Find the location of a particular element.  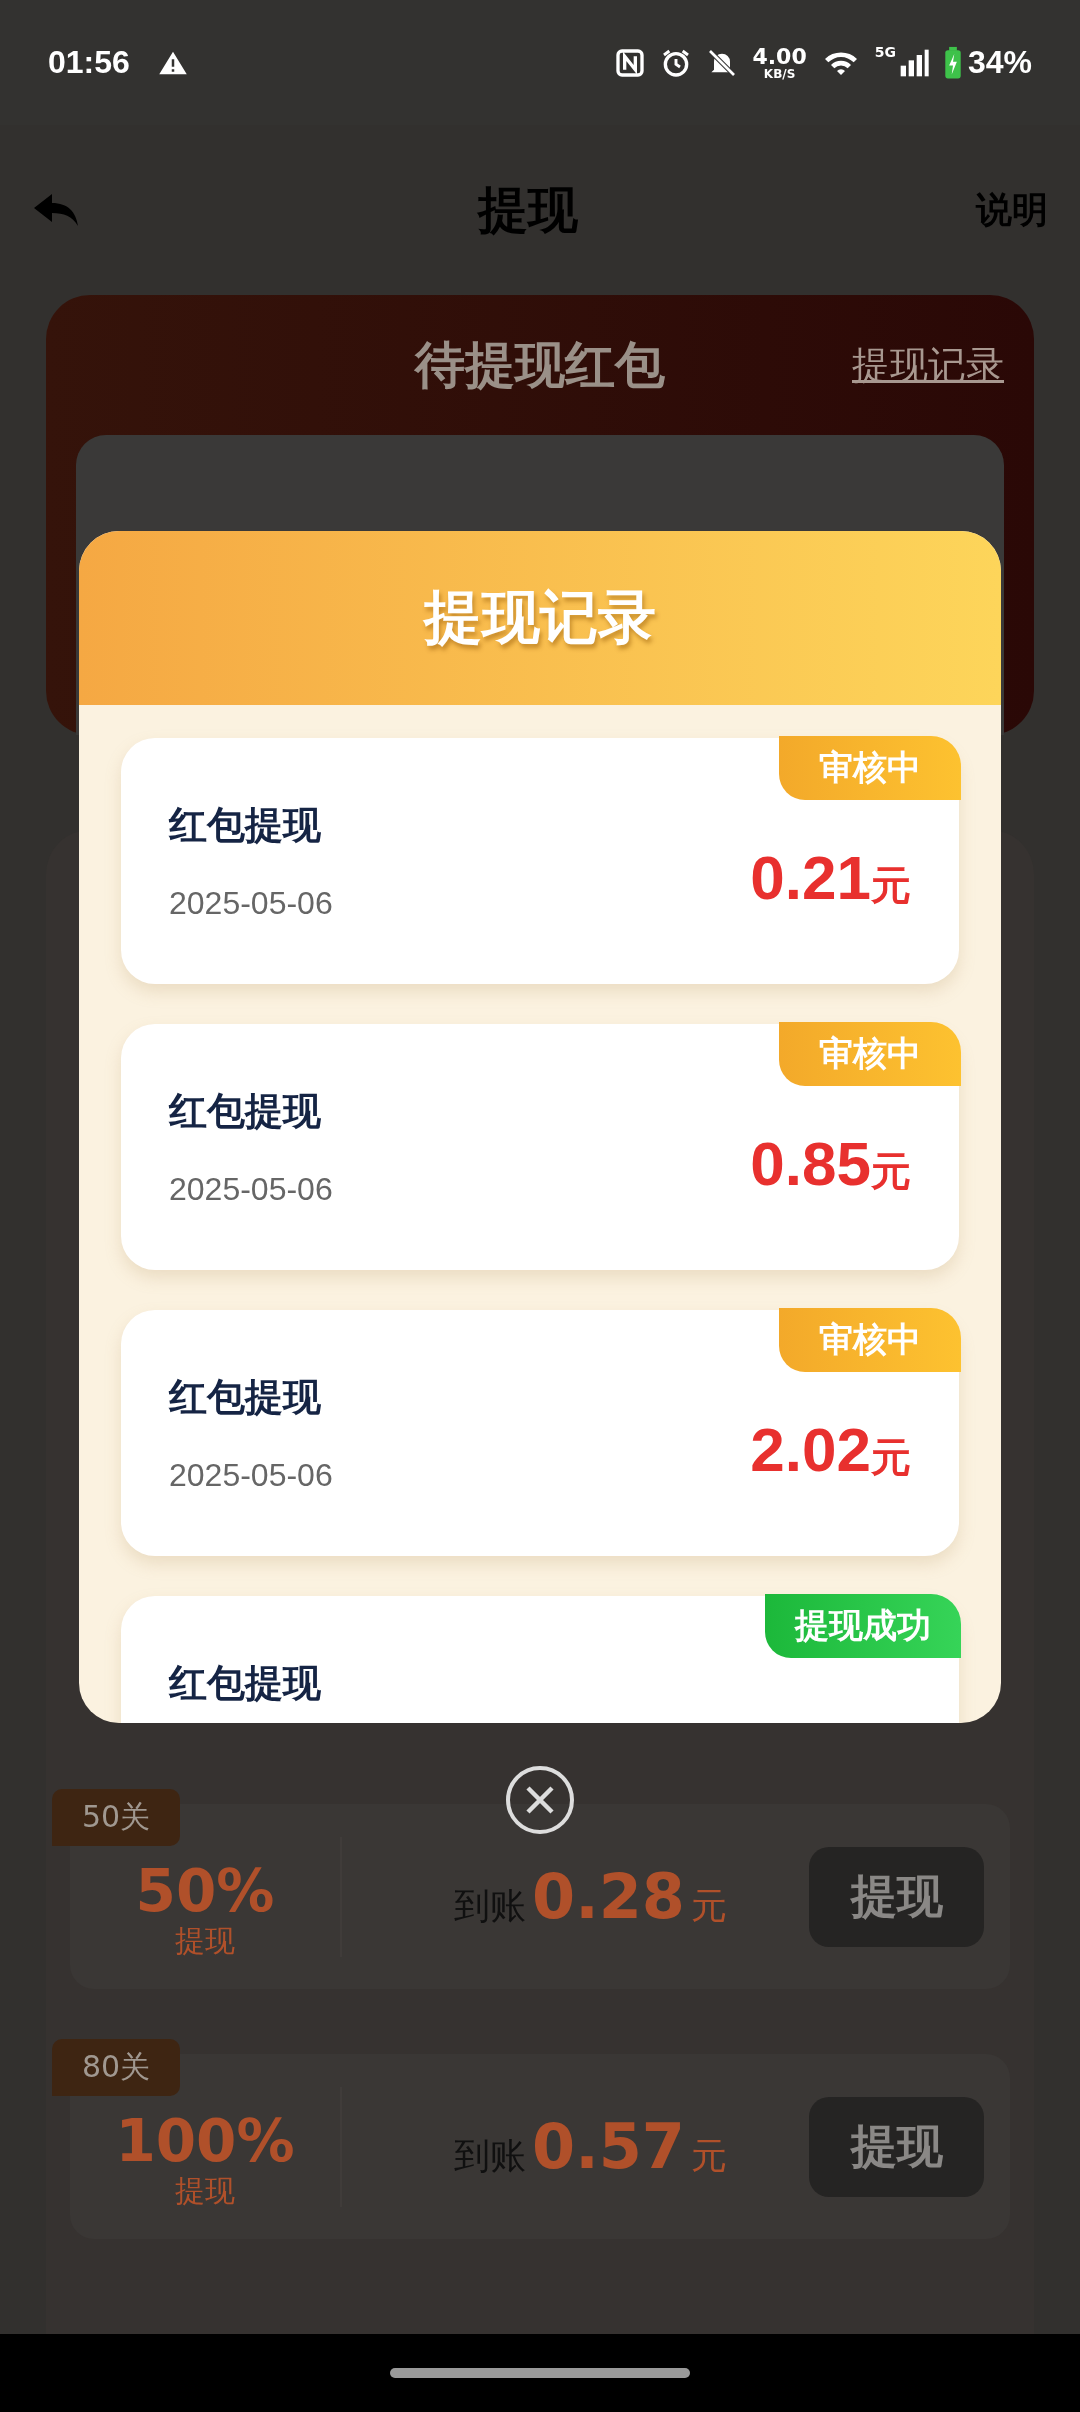

network-speed-unit: KB/S is located at coordinates (779, 73).